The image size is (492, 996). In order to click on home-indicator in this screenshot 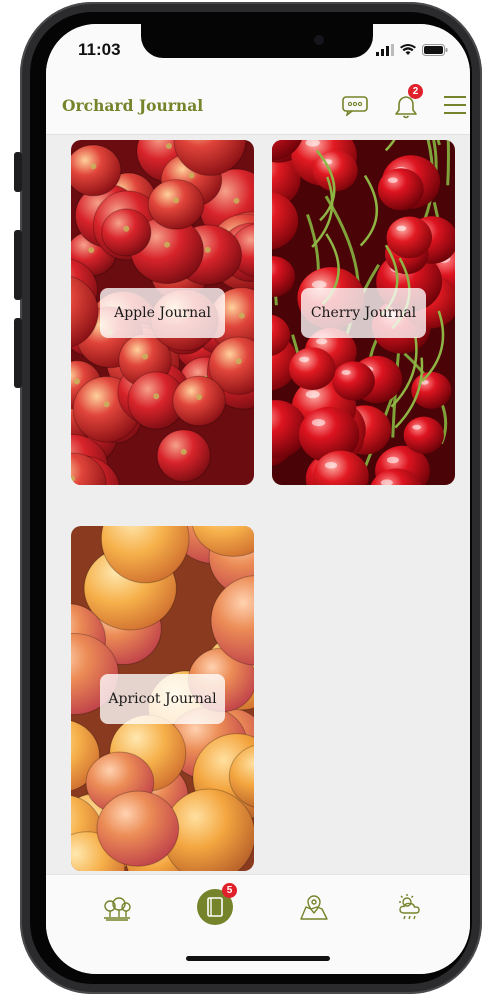, I will do `click(258, 958)`.